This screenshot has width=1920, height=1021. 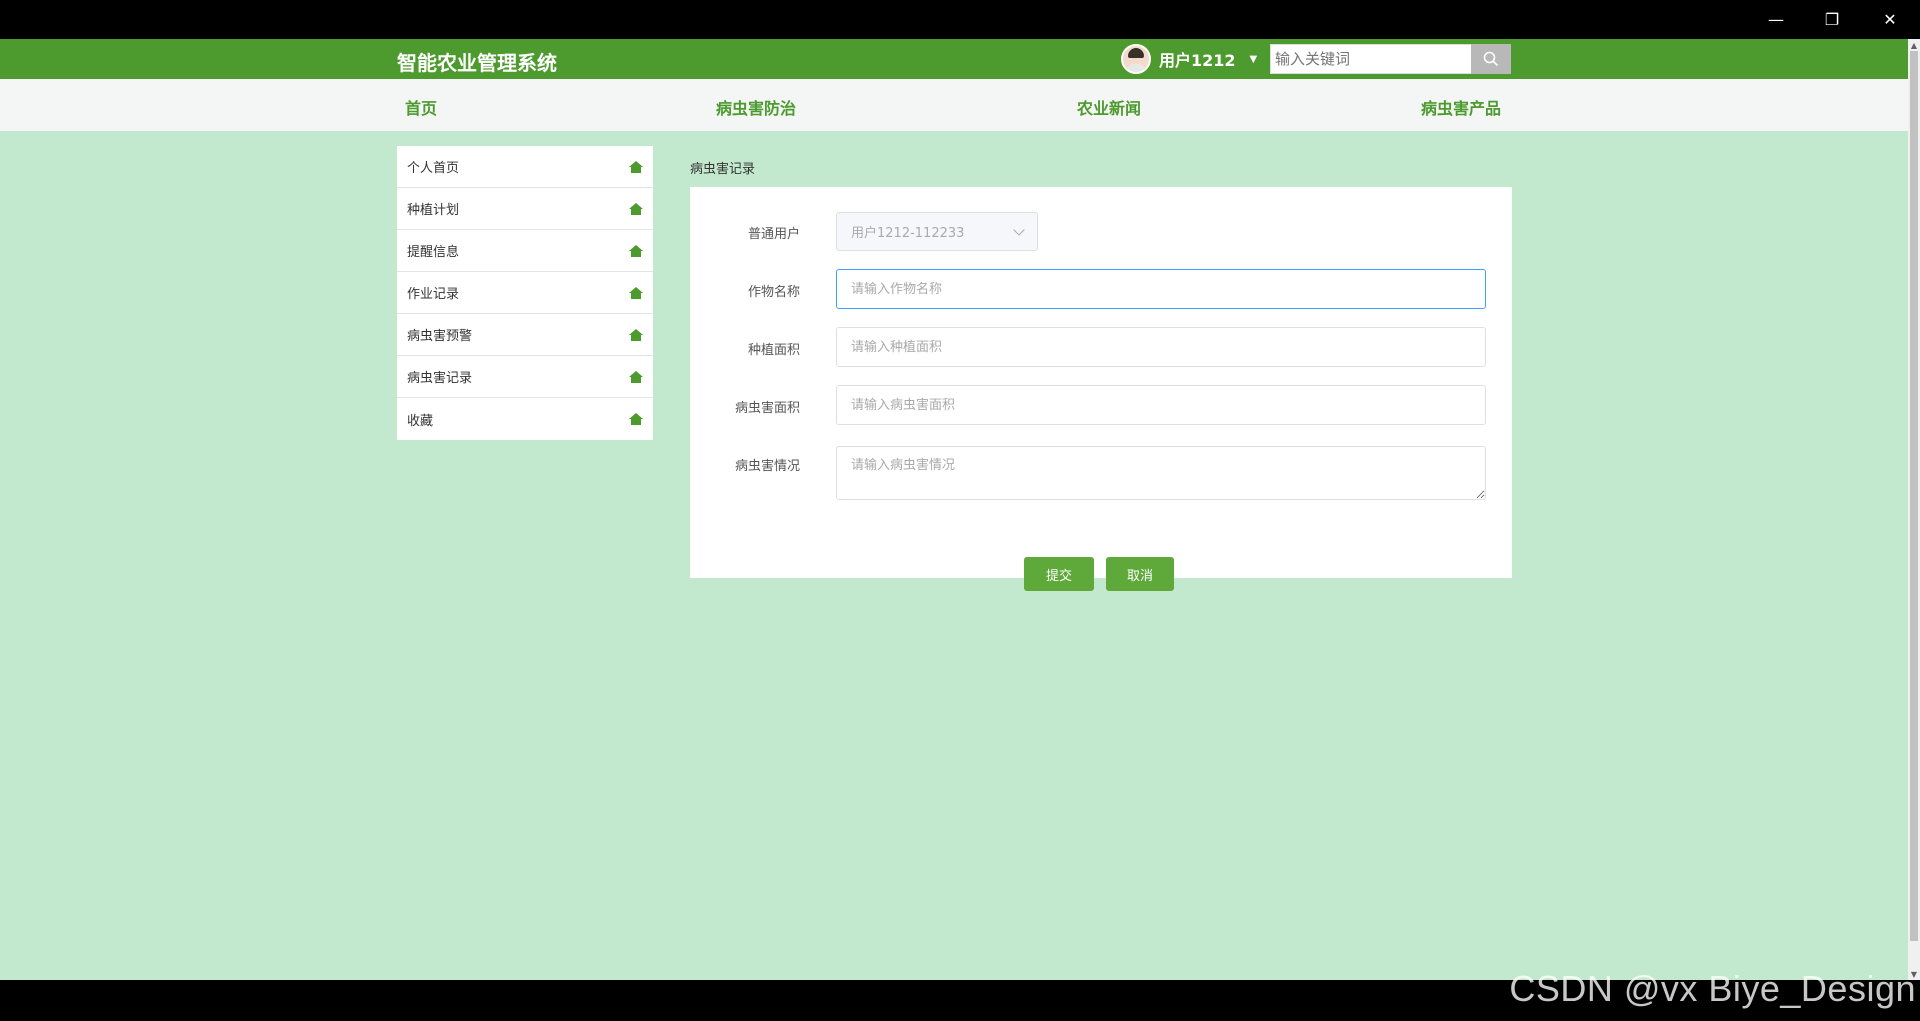 I want to click on user-select: 用户1212-112233, so click(x=937, y=231).